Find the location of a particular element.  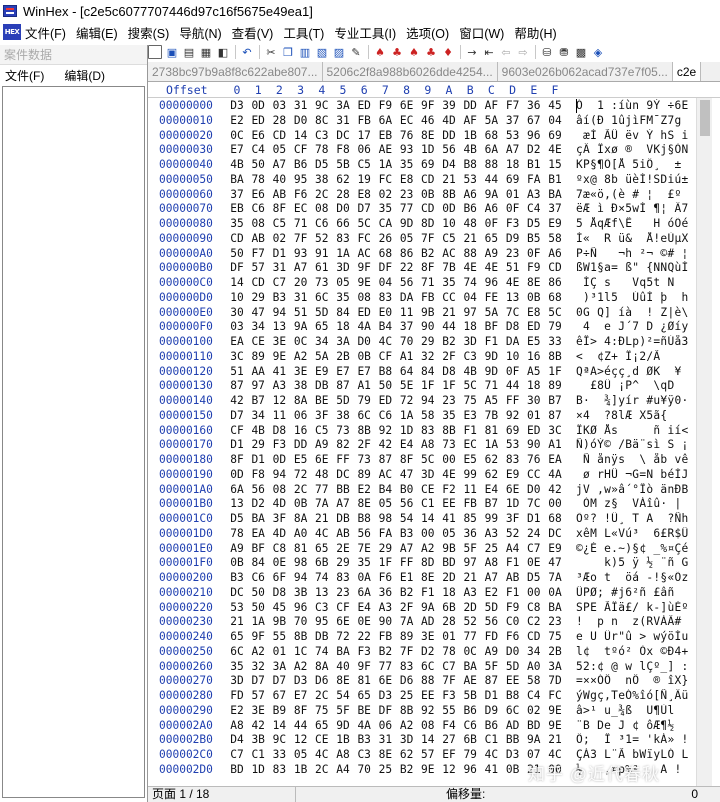

hex-byte: 5E is located at coordinates (407, 386).